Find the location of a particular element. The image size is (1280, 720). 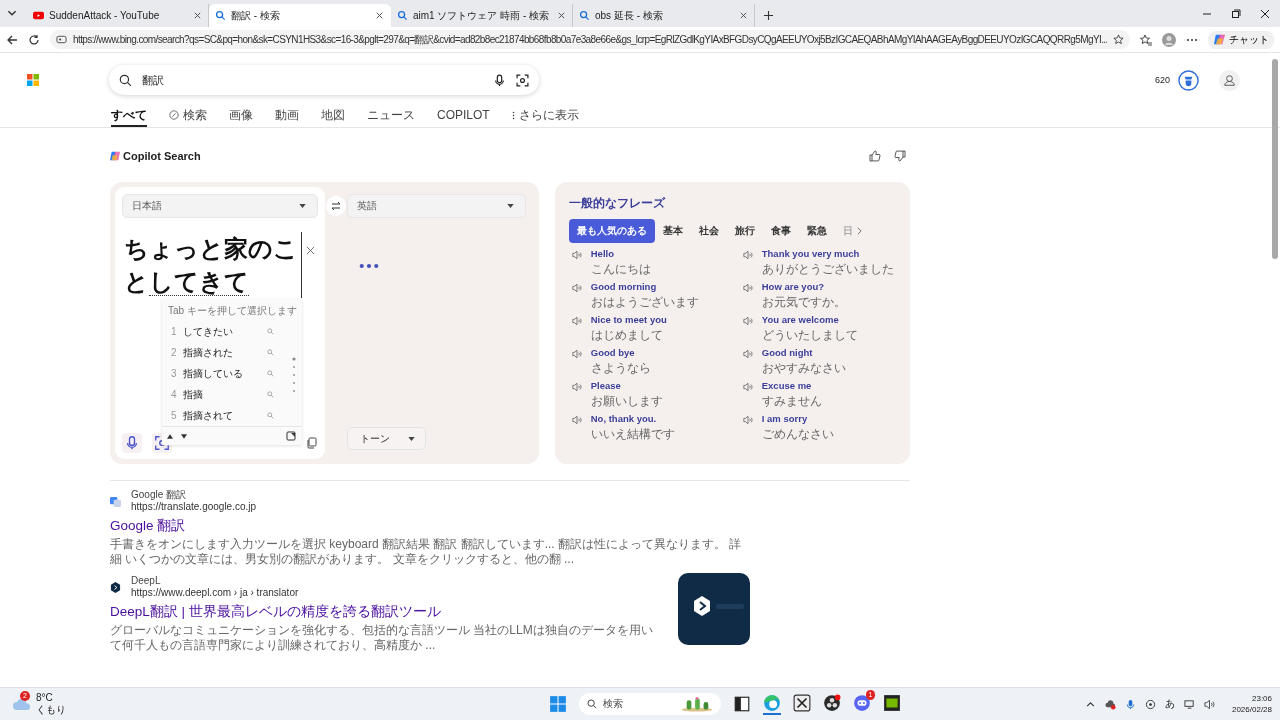

clear-icon is located at coordinates (310, 250).